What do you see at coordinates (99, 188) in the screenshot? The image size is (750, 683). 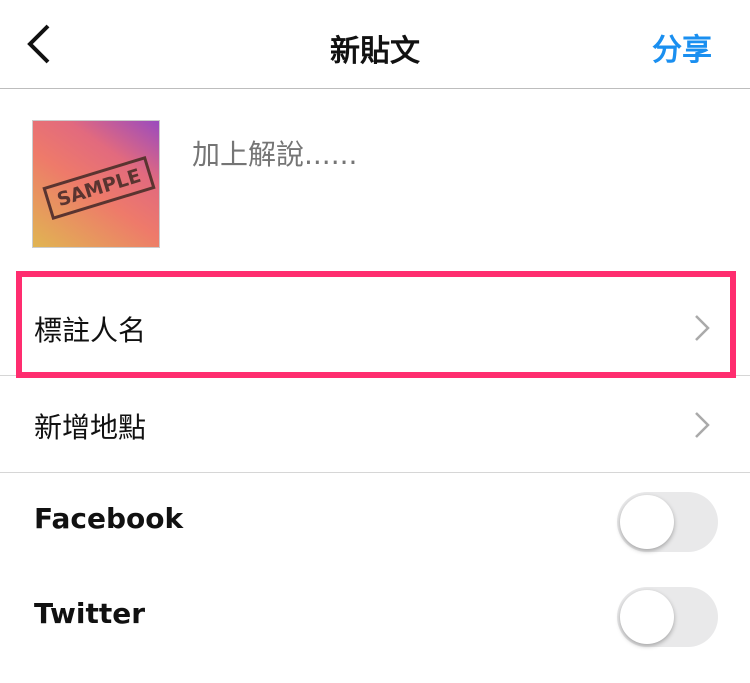 I see `sample-stamp: SAMPLE` at bounding box center [99, 188].